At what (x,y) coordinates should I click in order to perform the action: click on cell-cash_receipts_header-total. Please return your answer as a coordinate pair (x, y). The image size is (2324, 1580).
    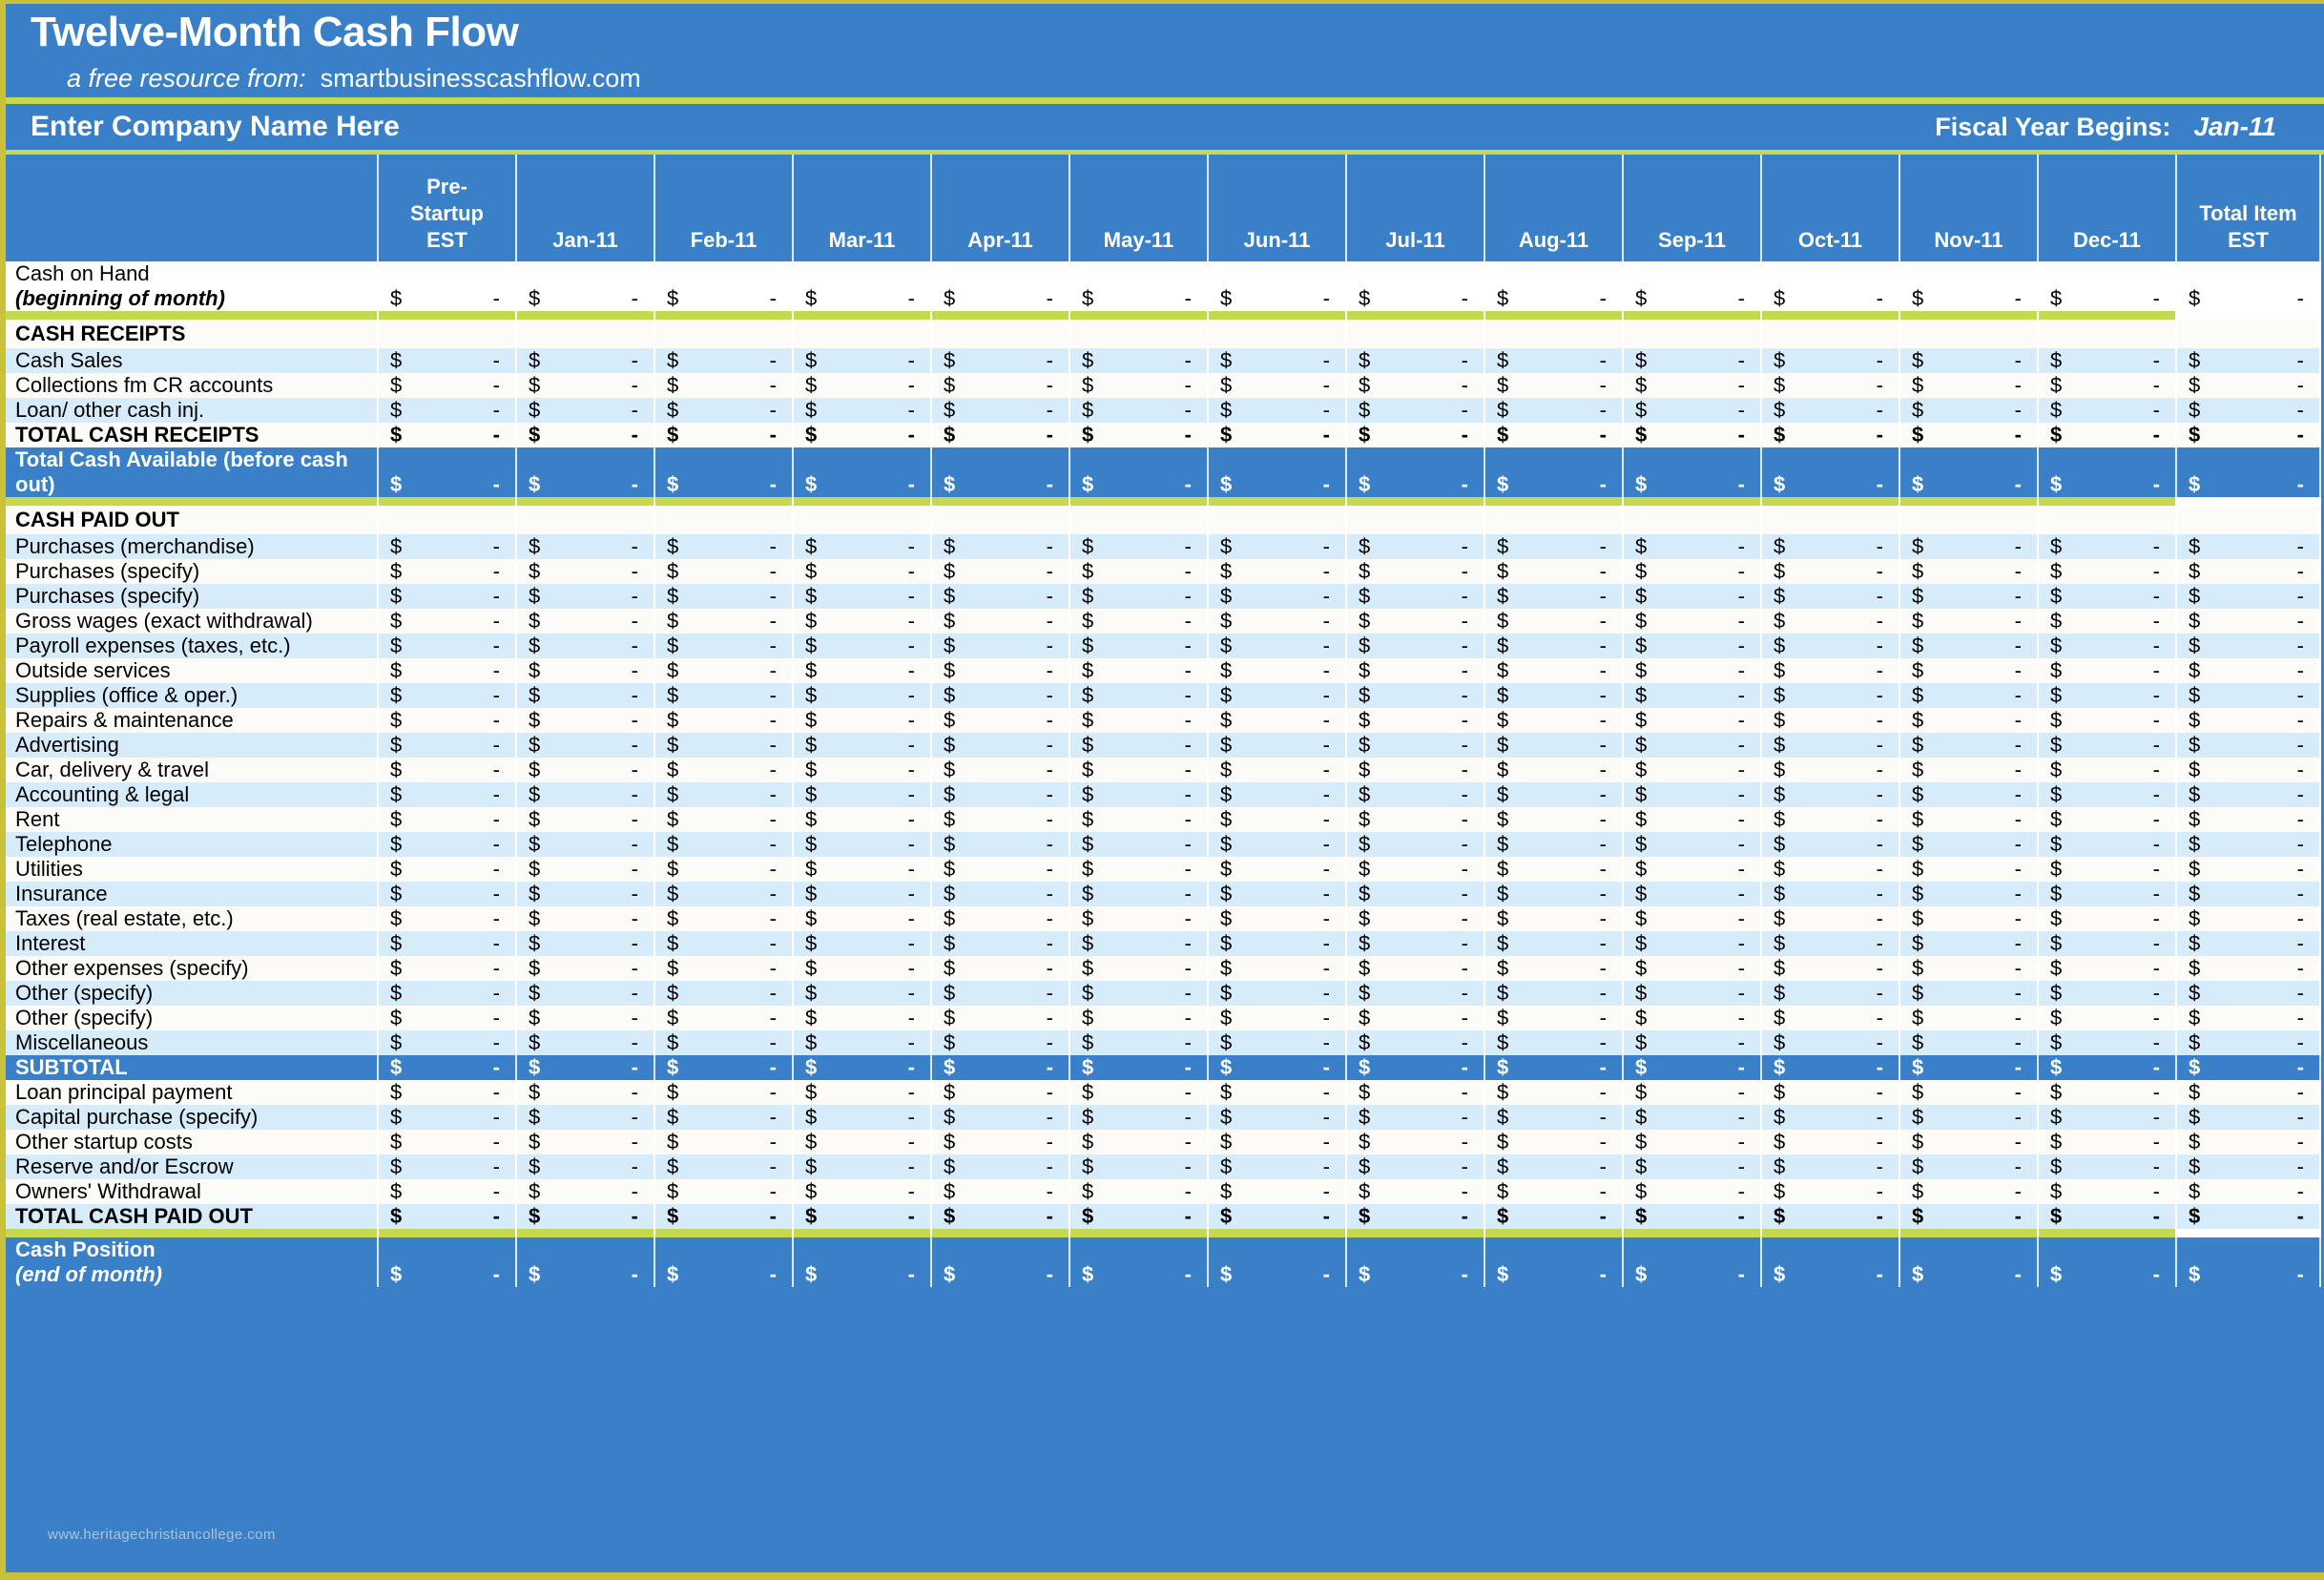
    Looking at the image, I should click on (2248, 334).